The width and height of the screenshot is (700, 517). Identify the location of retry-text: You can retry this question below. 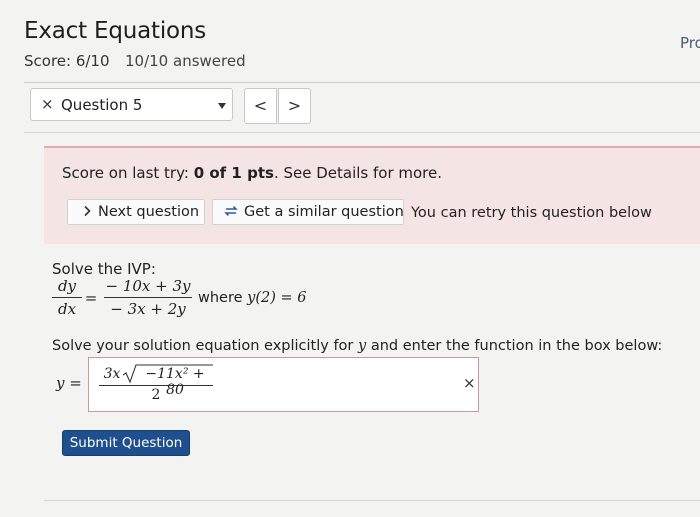
(531, 213).